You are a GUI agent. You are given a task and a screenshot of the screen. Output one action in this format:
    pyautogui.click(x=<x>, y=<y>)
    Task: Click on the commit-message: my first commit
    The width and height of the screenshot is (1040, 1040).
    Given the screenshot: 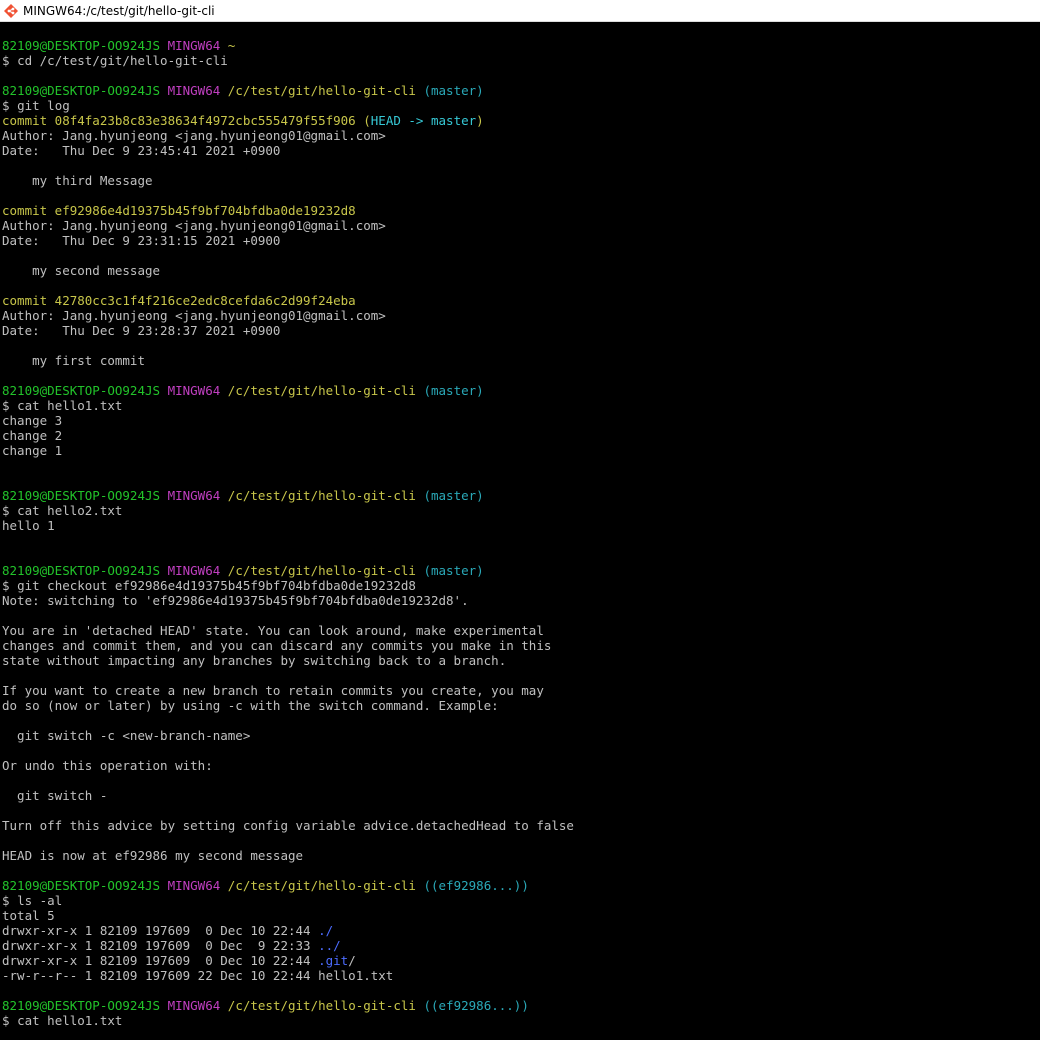 What is the action you would take?
    pyautogui.click(x=73, y=360)
    